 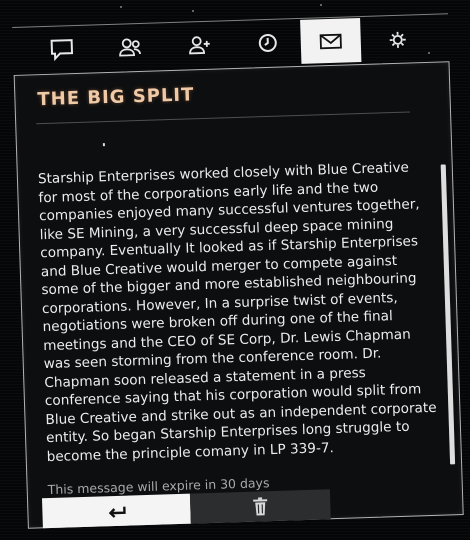 I want to click on message-title: THE BIG SPLIT, so click(x=116, y=97).